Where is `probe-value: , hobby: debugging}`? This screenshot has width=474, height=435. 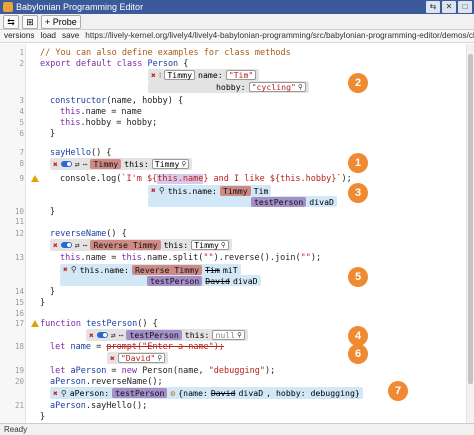 probe-value: , hobby: debugging} is located at coordinates (313, 393).